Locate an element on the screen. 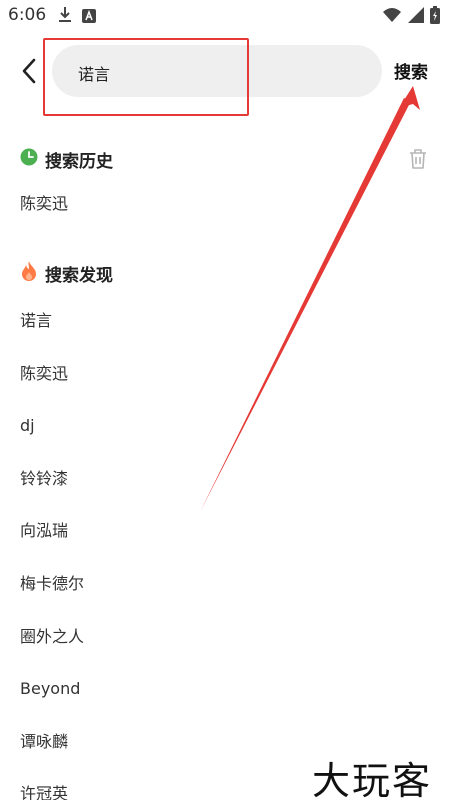 The width and height of the screenshot is (450, 800). history-title: 搜索历史 is located at coordinates (79, 161).